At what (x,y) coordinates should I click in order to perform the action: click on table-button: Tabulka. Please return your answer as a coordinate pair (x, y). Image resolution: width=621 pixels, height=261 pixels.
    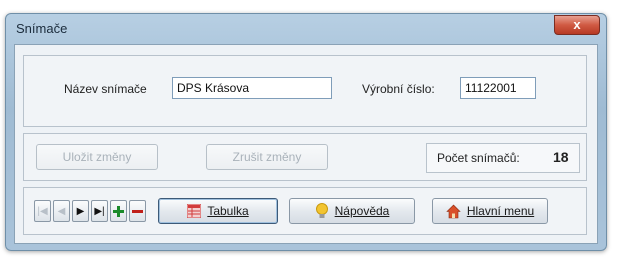
    Looking at the image, I should click on (218, 211).